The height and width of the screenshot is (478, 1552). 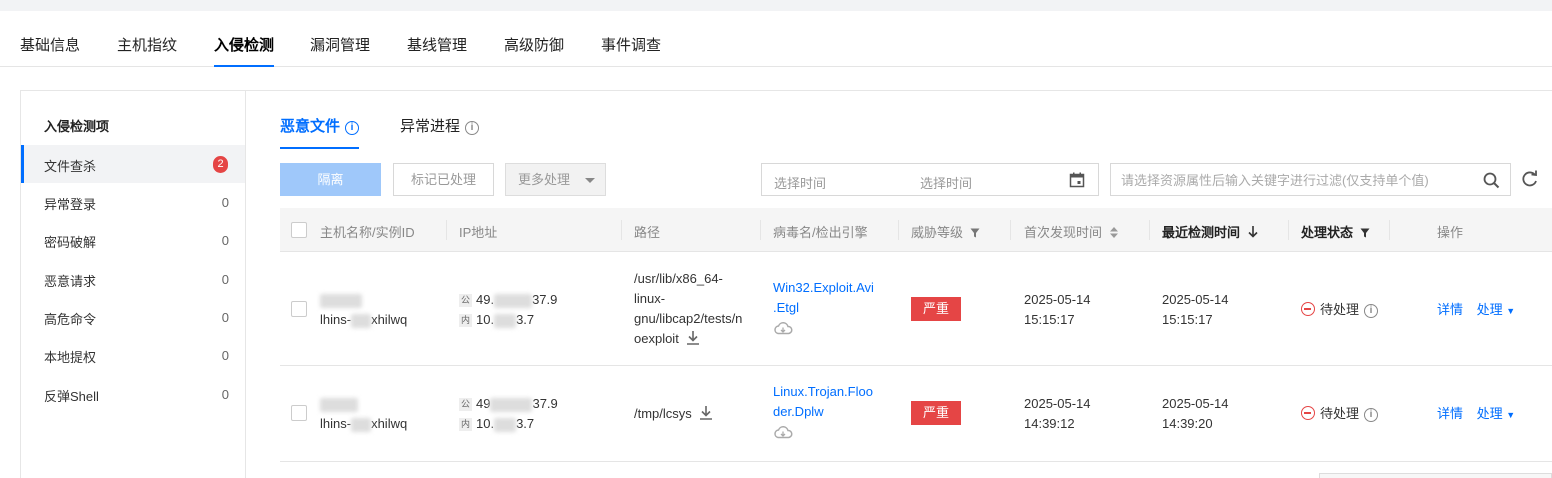 What do you see at coordinates (70, 242) in the screenshot?
I see `sidebar-item-label: 密码破解` at bounding box center [70, 242].